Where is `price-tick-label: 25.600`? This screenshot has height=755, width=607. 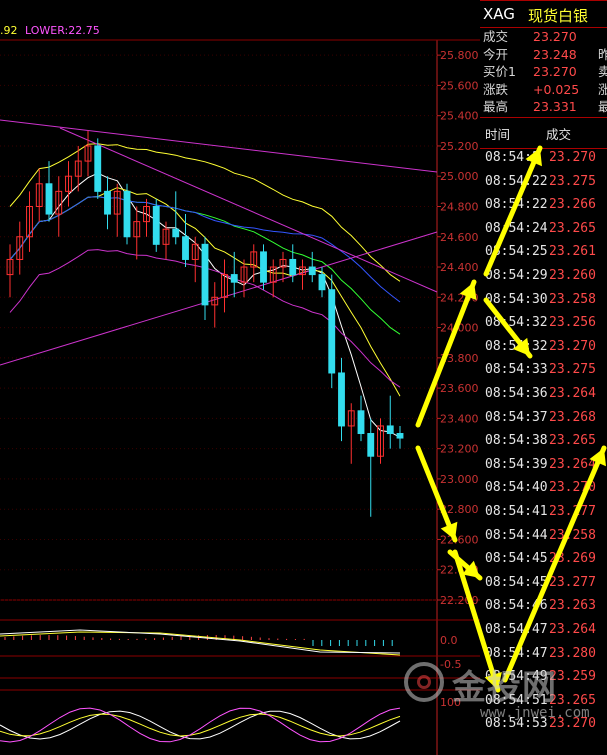
price-tick-label: 25.600 is located at coordinates (459, 85).